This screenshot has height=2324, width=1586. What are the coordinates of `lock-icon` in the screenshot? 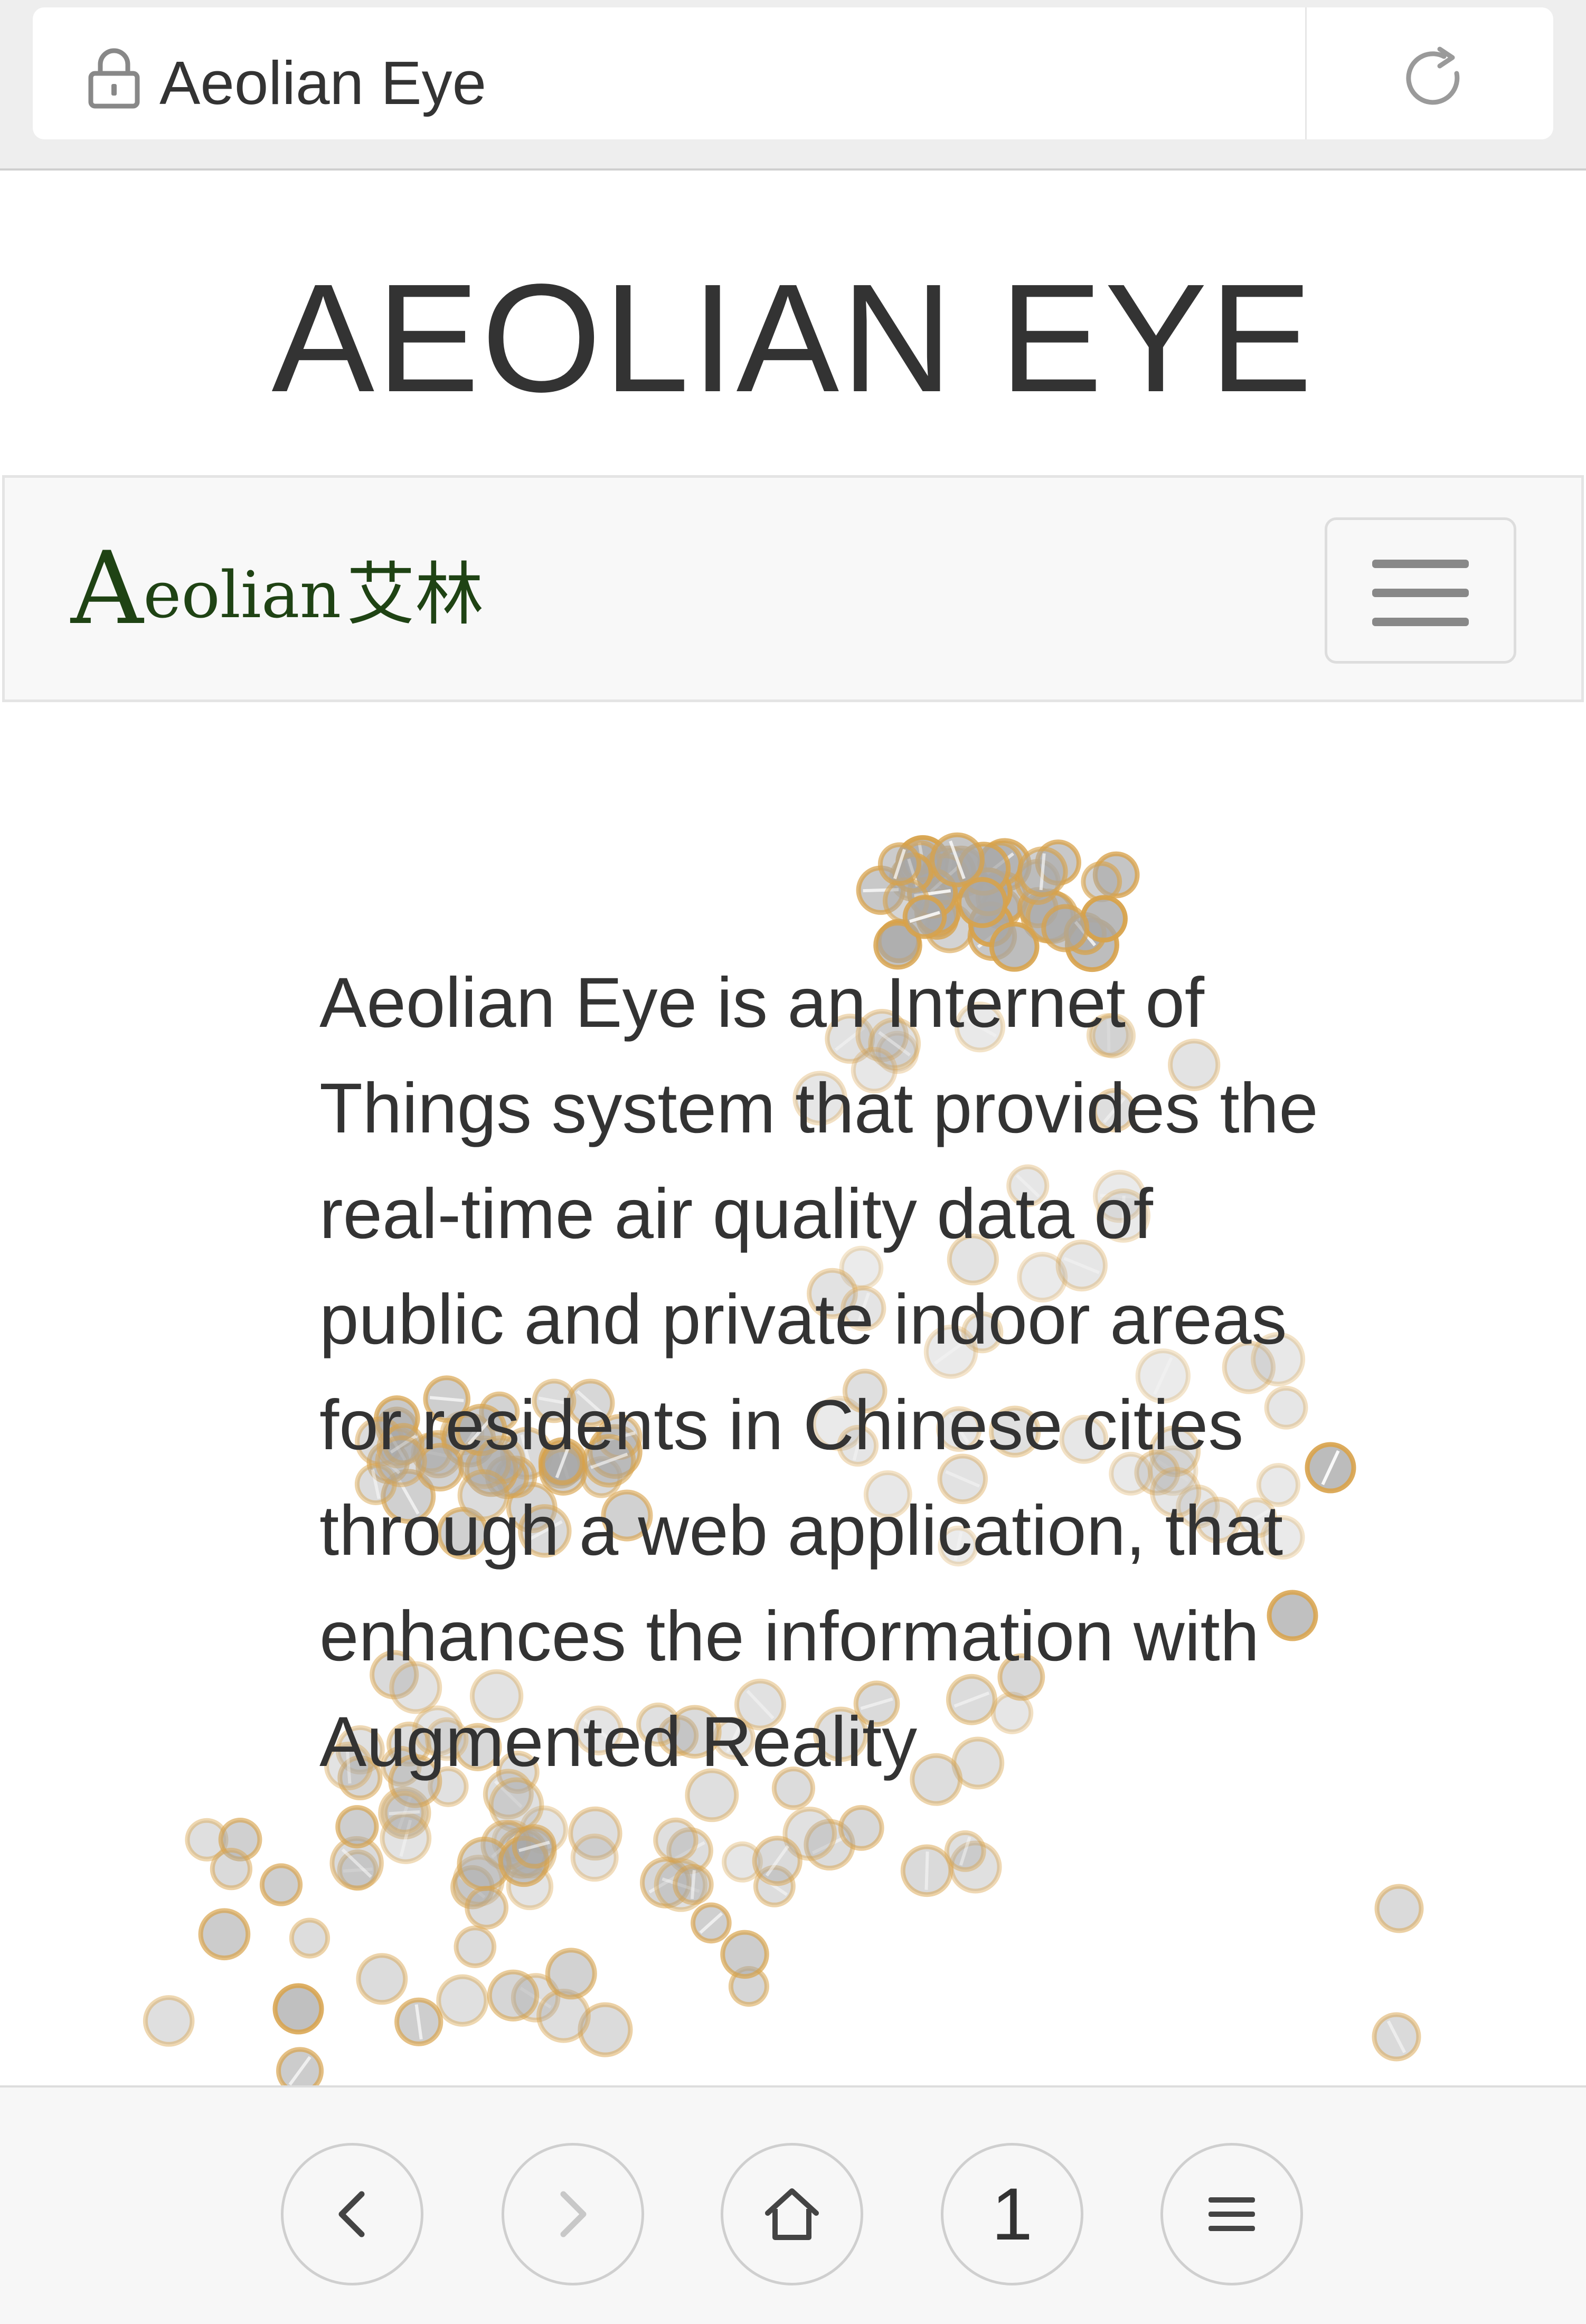 It's located at (114, 78).